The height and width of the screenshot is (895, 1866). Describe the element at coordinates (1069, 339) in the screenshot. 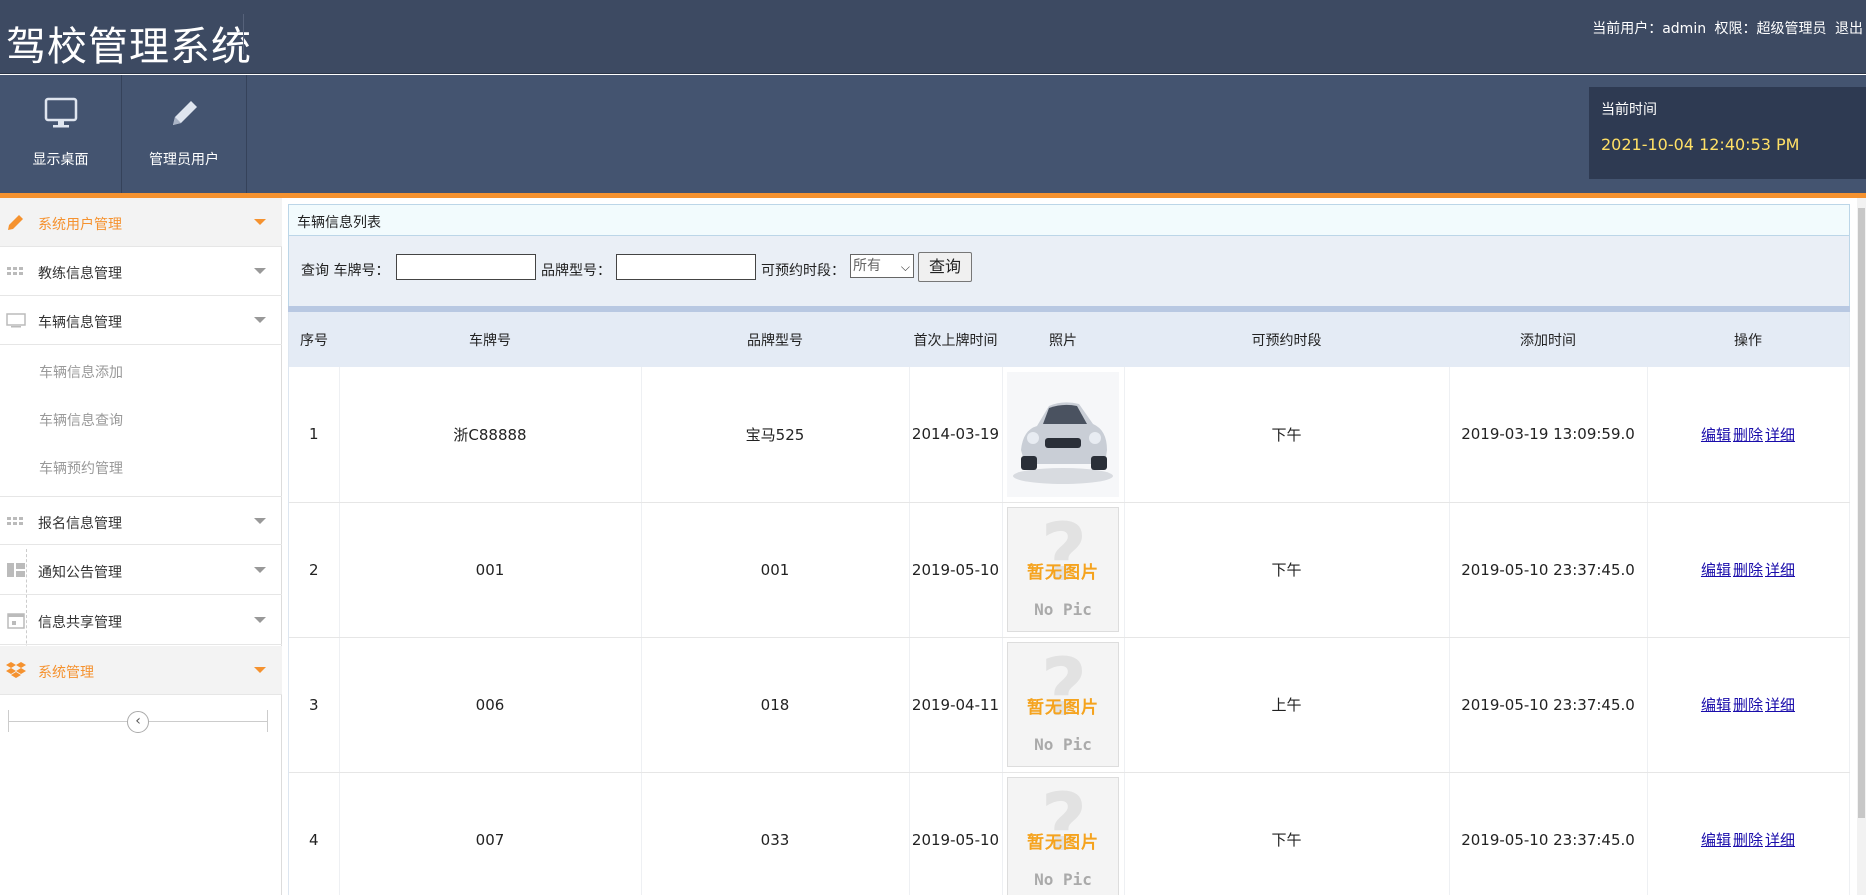

I see `table-header-row: 序号 车牌号 品牌型号 首次上牌时间 照片 可预约时段 添加时间 操作` at that location.